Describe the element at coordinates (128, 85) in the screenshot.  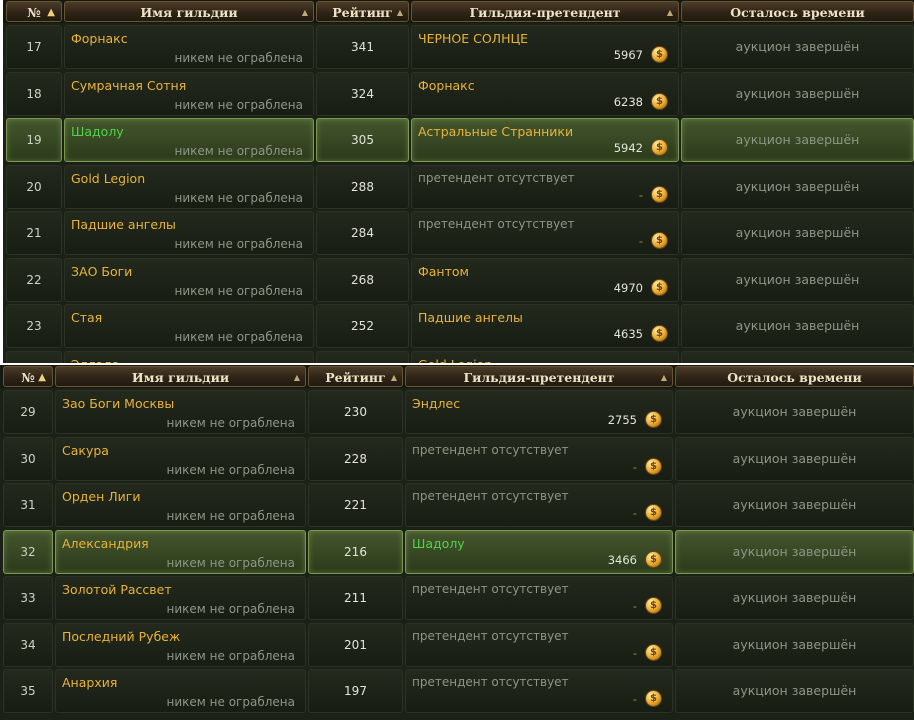
I see `guild-name: Сумрачная Сотня` at that location.